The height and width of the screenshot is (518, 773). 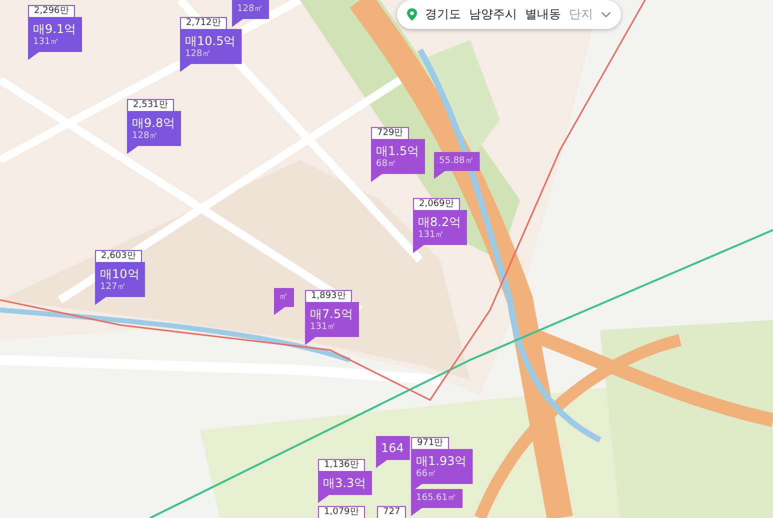 I want to click on sale-price: 매1.5억, so click(x=398, y=151).